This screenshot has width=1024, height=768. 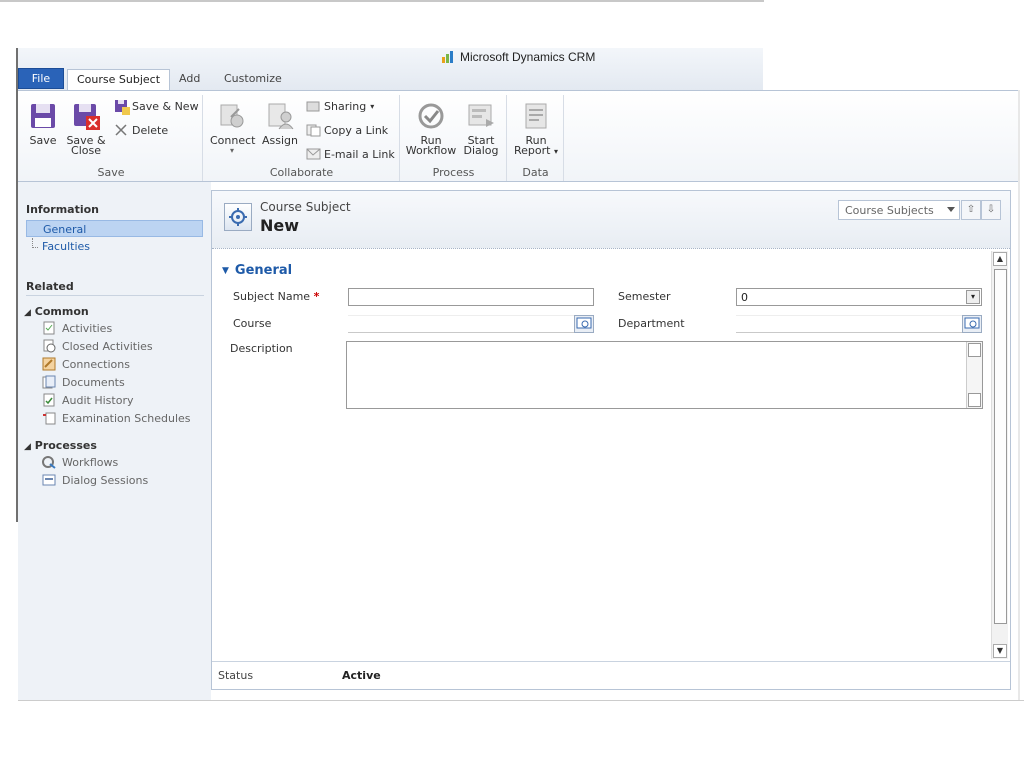 I want to click on run-workflow-label-2: Workflow, so click(x=431, y=150).